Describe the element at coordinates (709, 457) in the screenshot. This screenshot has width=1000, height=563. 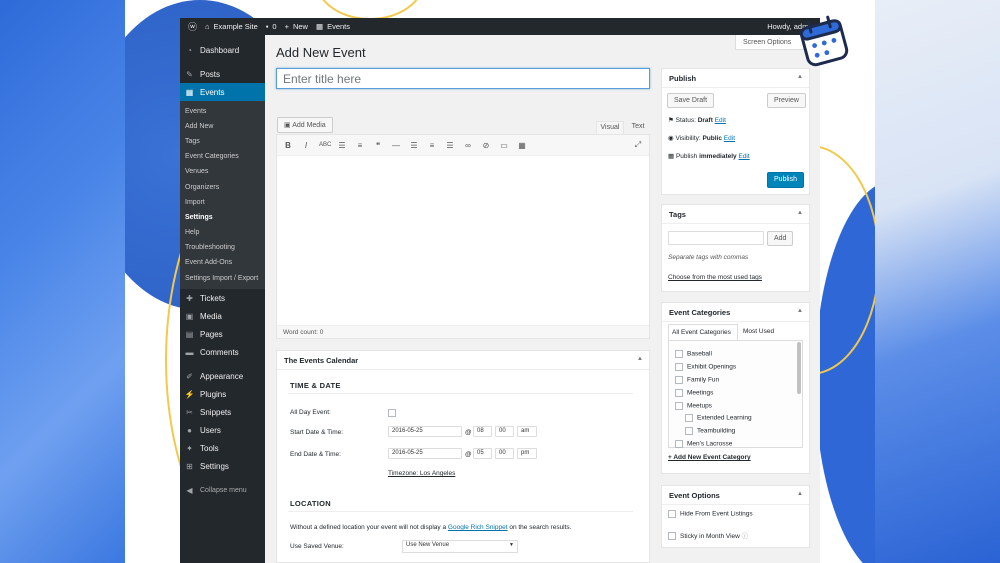
I see `add-new-category-link: + Add New Event Category` at that location.